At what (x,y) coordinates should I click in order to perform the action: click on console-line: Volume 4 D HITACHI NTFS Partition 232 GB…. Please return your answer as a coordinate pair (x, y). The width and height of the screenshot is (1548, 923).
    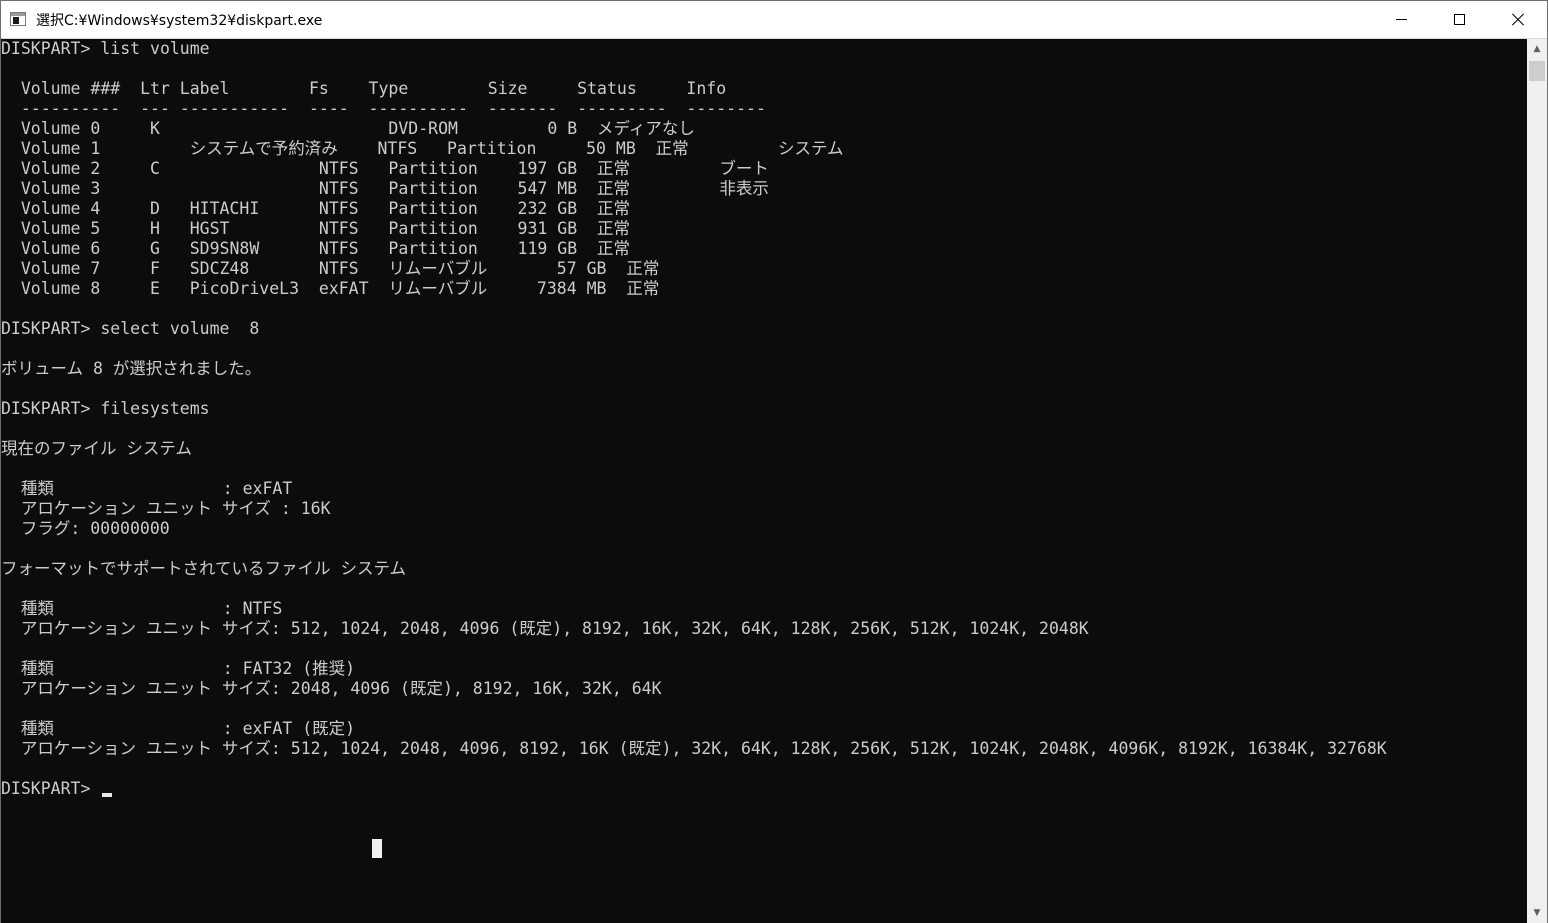
    Looking at the image, I should click on (316, 208).